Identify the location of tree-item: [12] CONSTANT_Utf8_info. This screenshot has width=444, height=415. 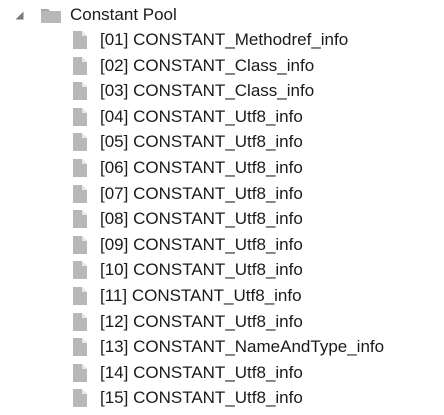
(187, 322).